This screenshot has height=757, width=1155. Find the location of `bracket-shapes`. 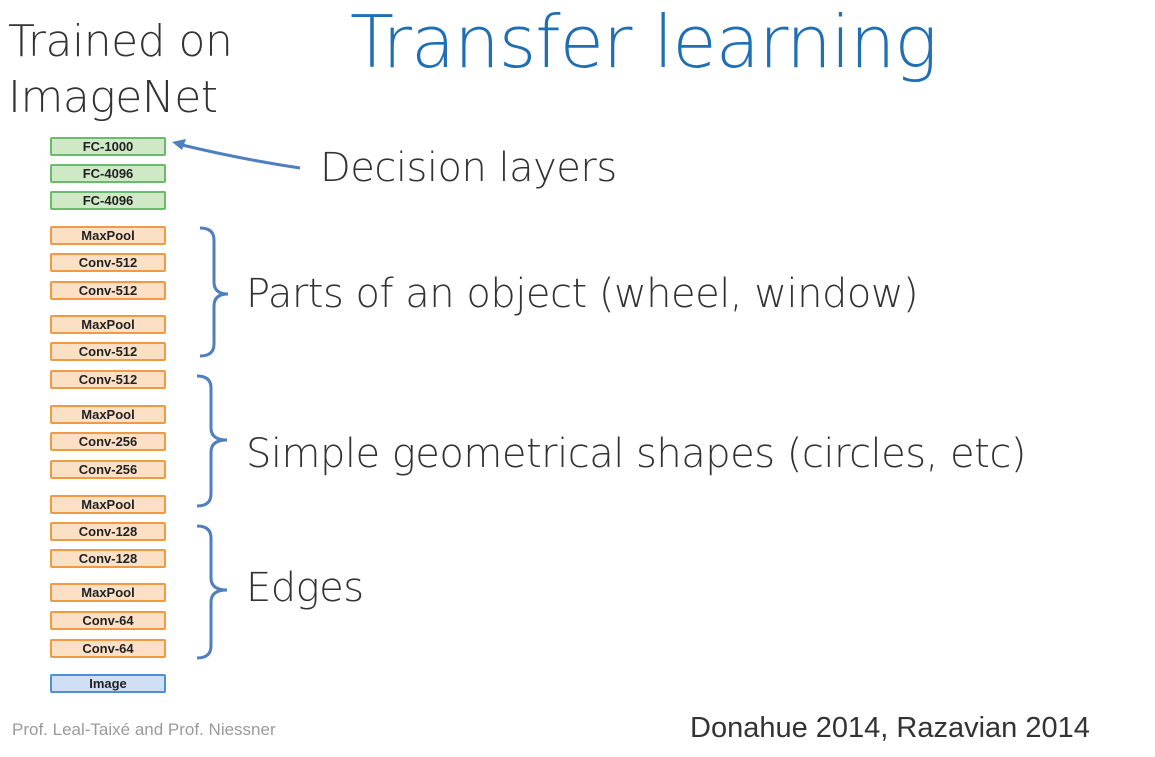

bracket-shapes is located at coordinates (212, 441).